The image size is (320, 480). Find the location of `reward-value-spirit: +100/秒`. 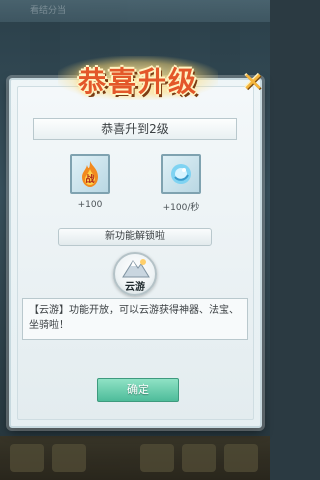

reward-value-spirit: +100/秒 is located at coordinates (181, 208).